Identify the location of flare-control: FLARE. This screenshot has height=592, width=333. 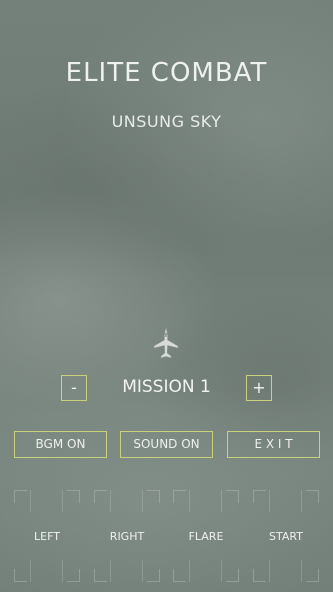
(206, 536).